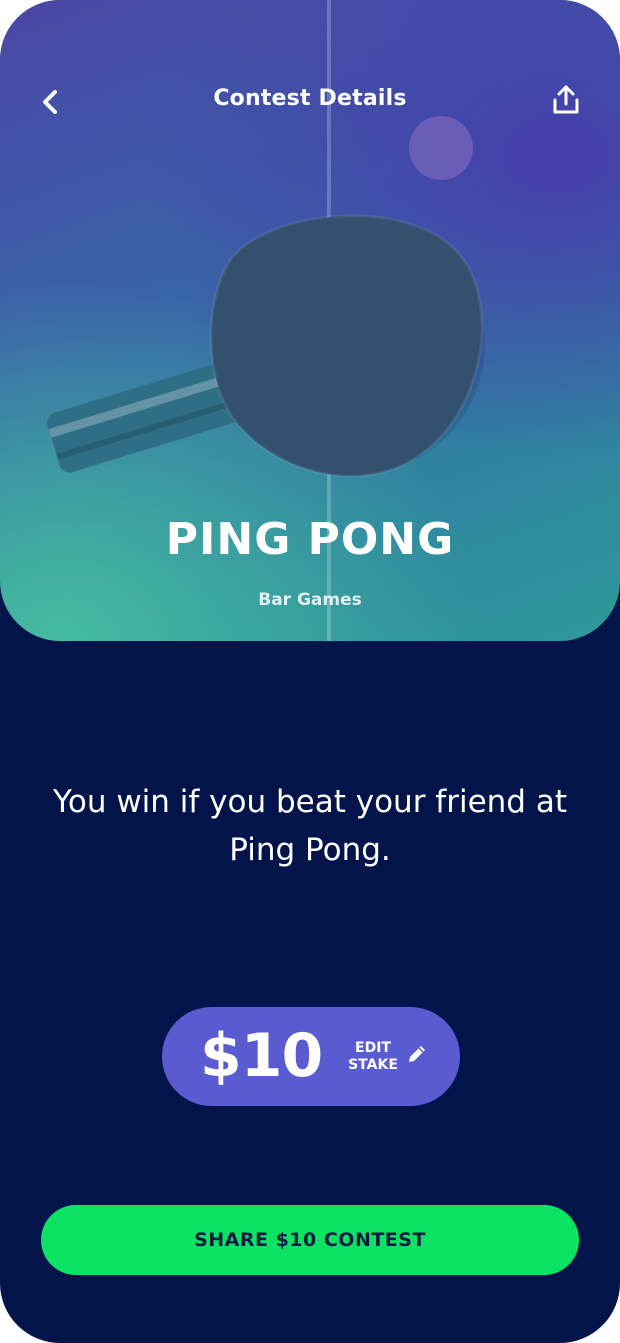 The image size is (620, 1343). I want to click on edit-stake-button: $10 EDIT STAKE, so click(311, 1056).